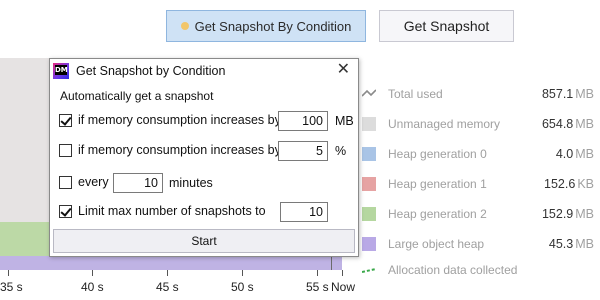 Image resolution: width=600 pixels, height=300 pixels. Describe the element at coordinates (65, 182) in the screenshot. I see `every-interval-checkbox` at that location.